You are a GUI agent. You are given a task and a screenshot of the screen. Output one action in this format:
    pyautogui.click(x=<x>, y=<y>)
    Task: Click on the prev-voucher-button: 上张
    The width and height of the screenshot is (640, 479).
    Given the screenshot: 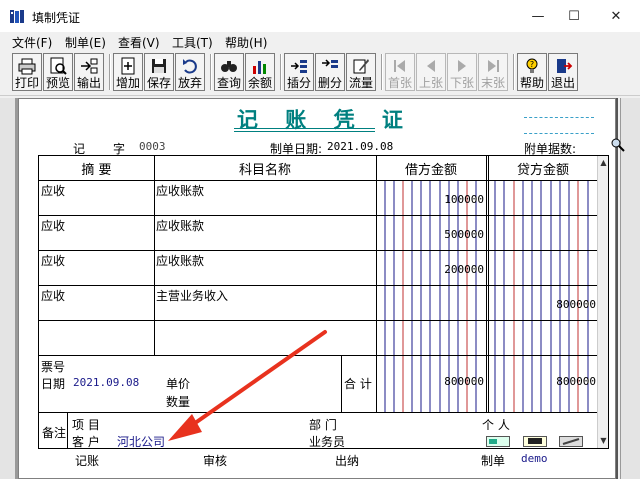 What is the action you would take?
    pyautogui.click(x=431, y=72)
    